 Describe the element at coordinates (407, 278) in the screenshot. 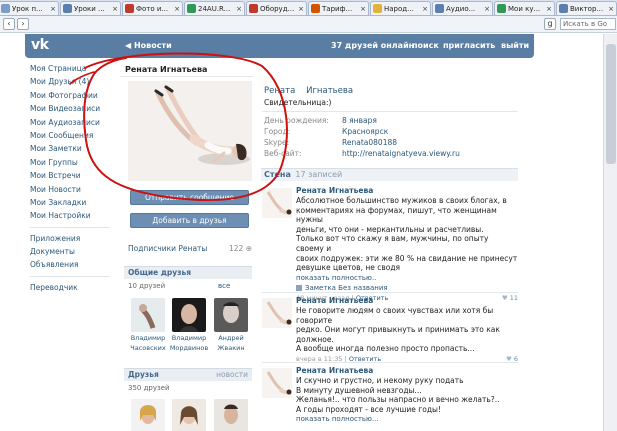

I see `show-more-link: показать полностью..` at that location.